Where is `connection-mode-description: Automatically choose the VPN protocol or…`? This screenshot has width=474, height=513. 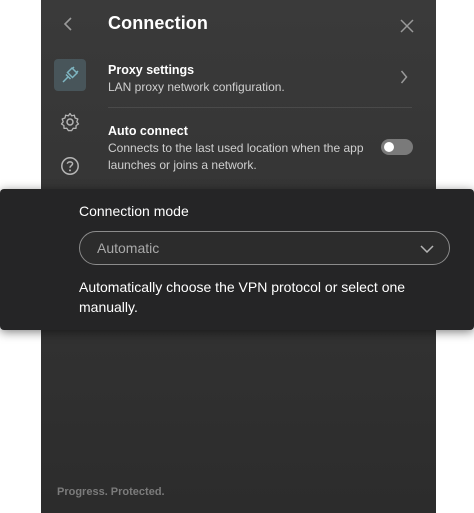
connection-mode-description: Automatically choose the VPN protocol or… is located at coordinates (242, 297).